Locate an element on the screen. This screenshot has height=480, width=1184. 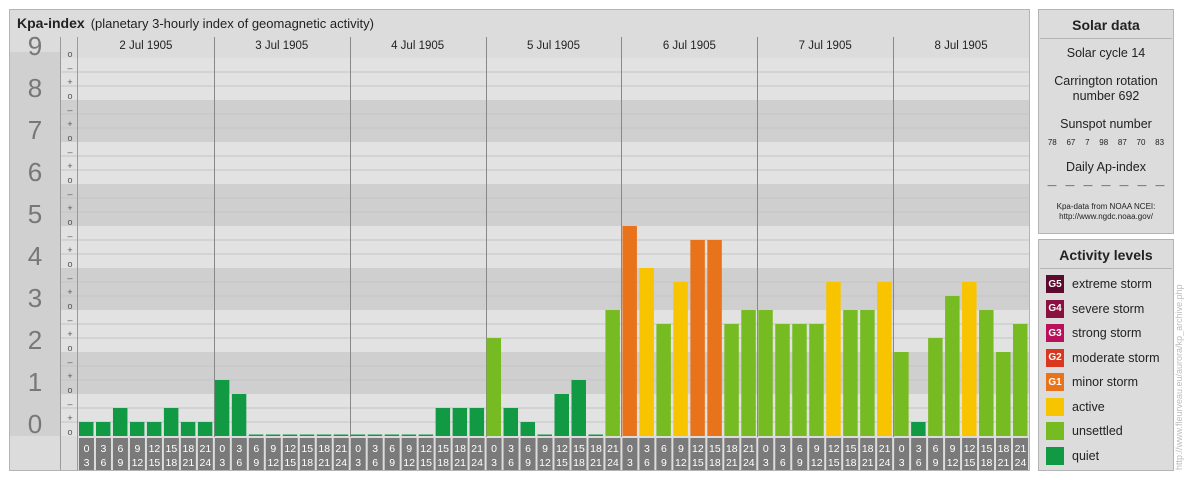
sunspot-value: 67 is located at coordinates (1071, 142).